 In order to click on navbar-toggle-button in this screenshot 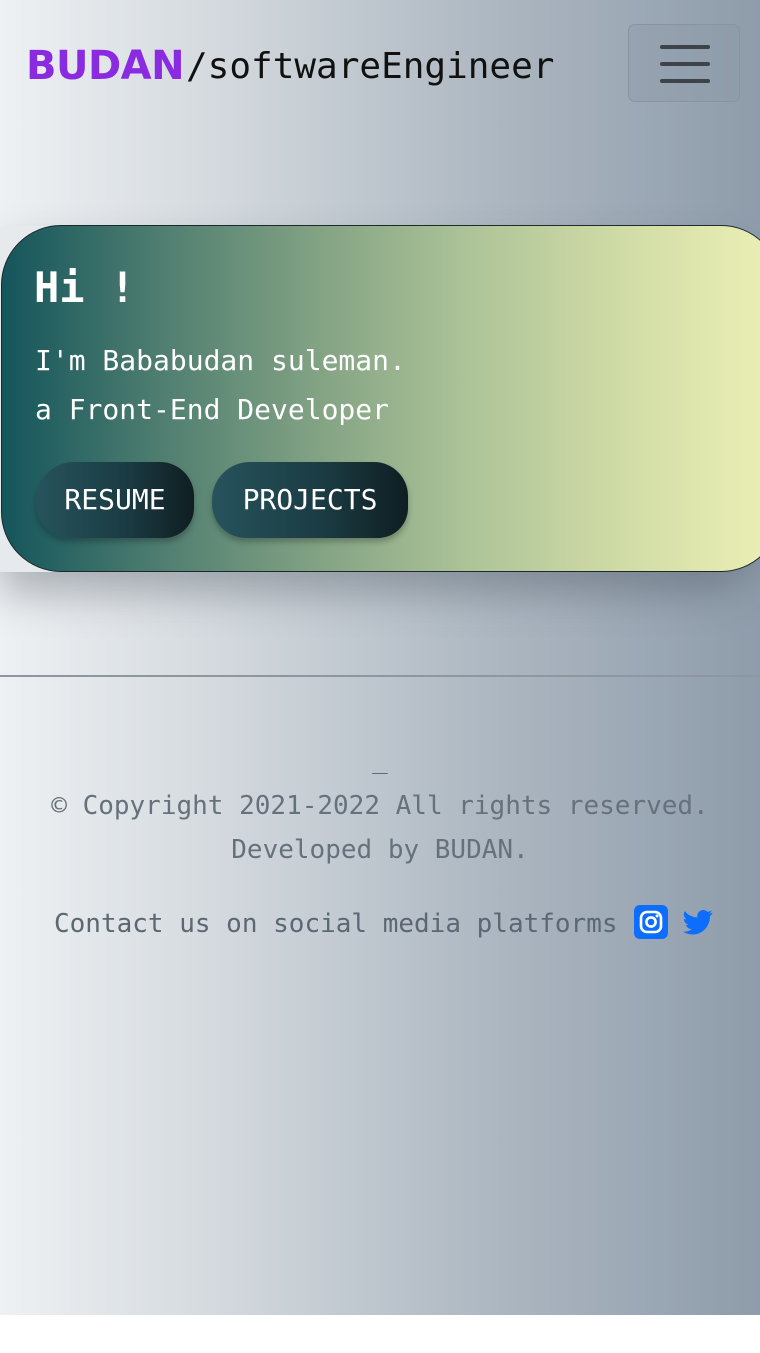, I will do `click(684, 63)`.